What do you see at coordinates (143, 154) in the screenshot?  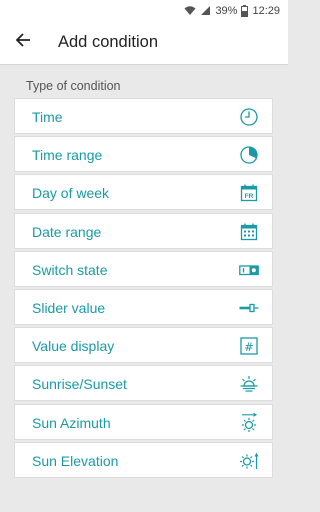 I see `condition-item-time-range: Time range` at bounding box center [143, 154].